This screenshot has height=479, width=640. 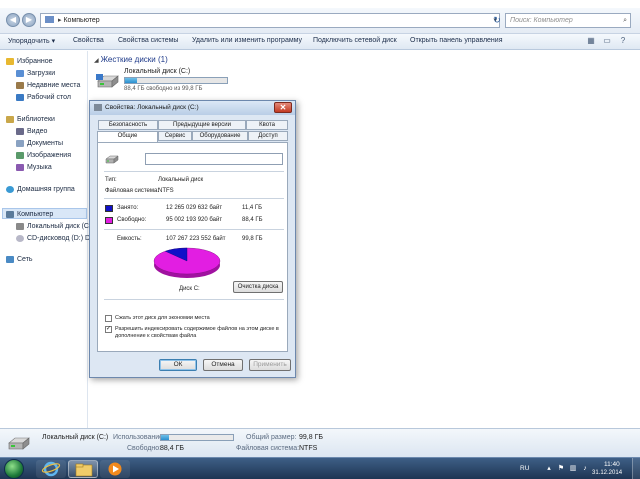 I want to click on properties-button: Свойства, so click(x=88, y=40).